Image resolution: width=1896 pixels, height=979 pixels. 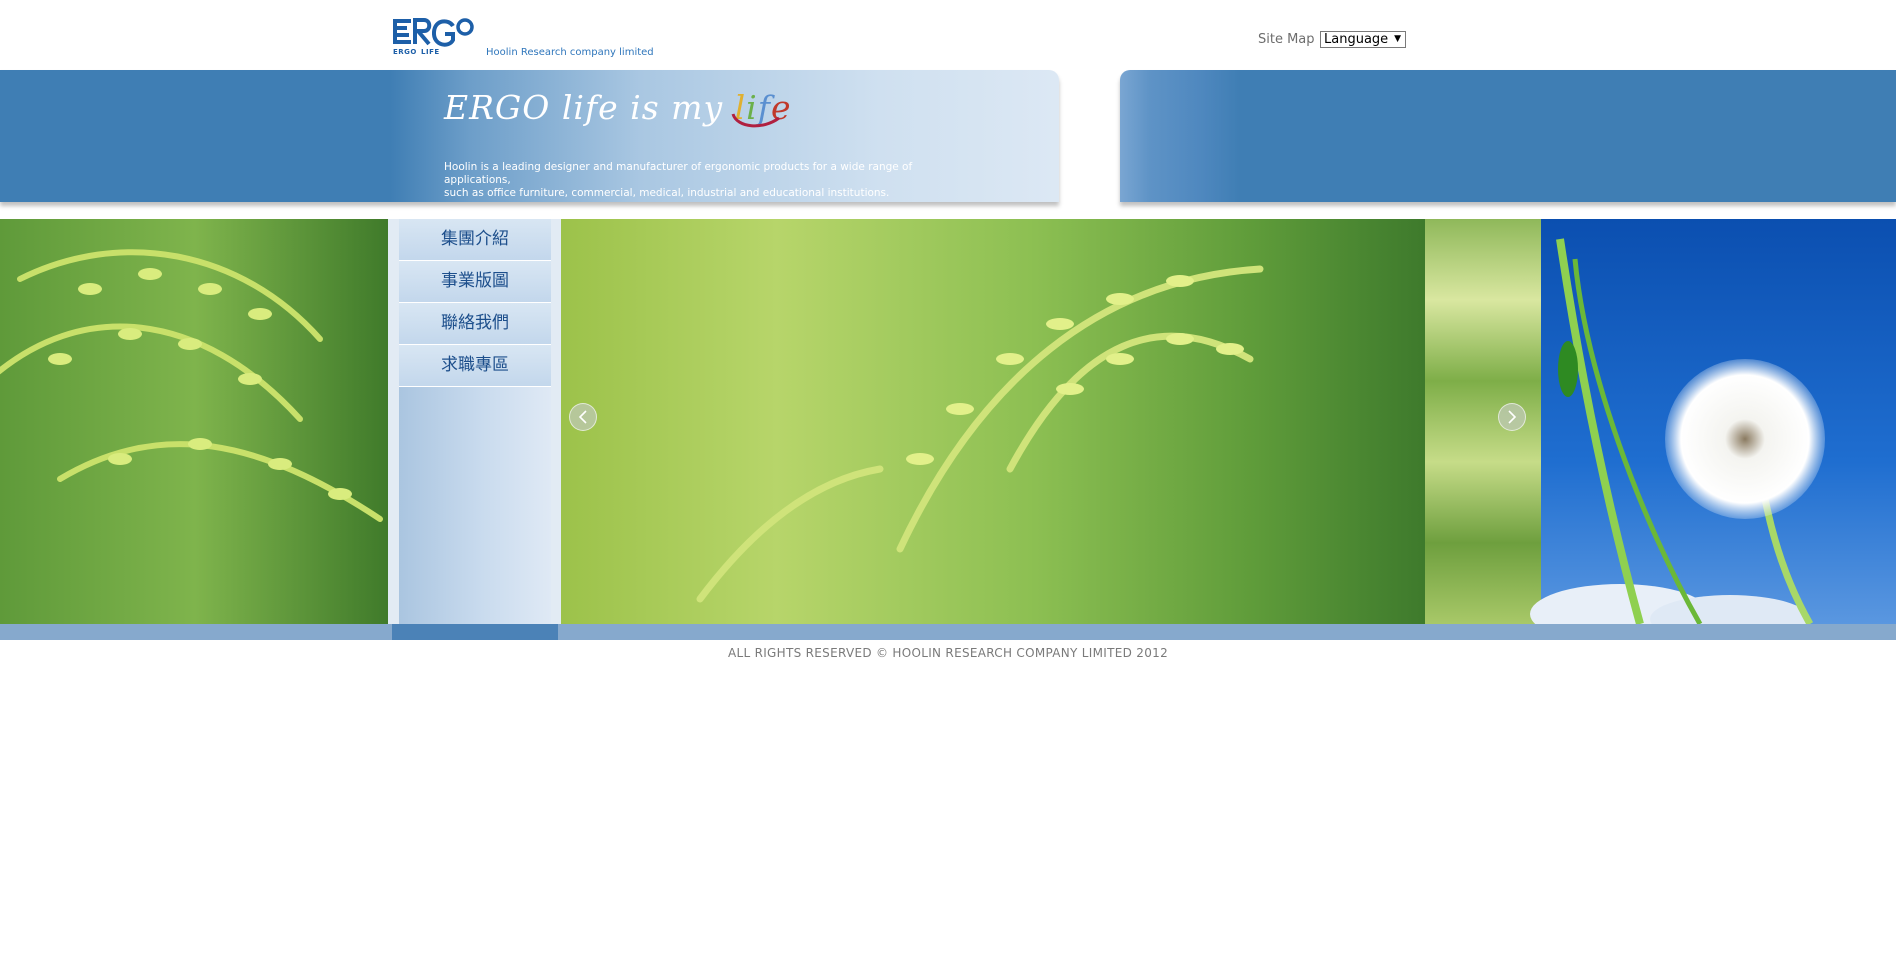 I want to click on banner-slogan: ERGO life is my life, so click(x=618, y=108).